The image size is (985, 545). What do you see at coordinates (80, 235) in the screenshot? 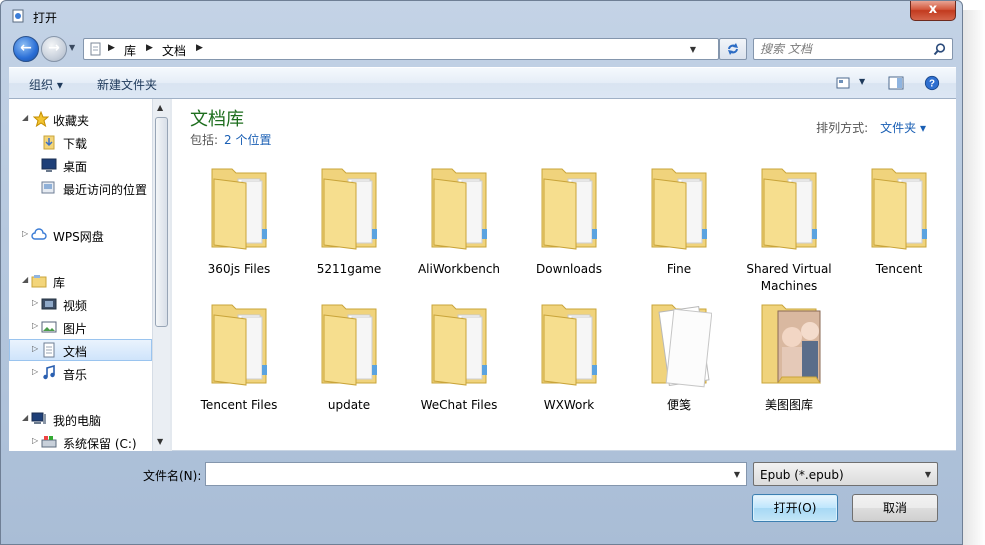
I see `sidebar-item-wps: ▷ WPS网盘` at bounding box center [80, 235].